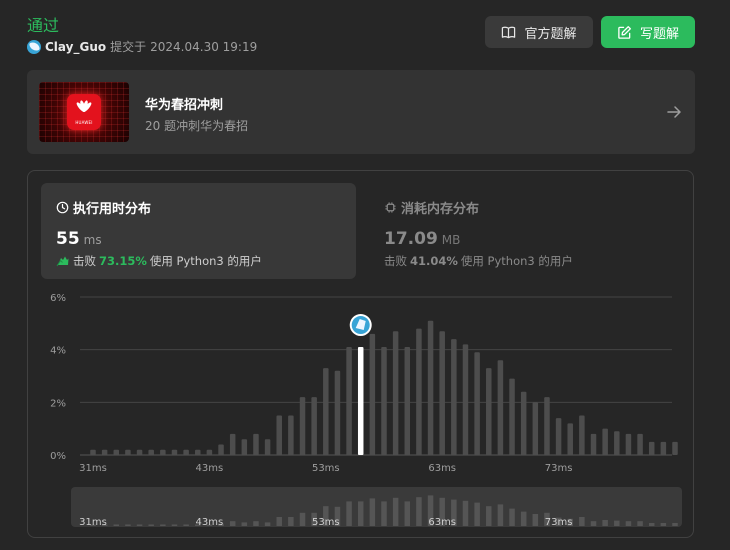 This screenshot has height=550, width=730. Describe the element at coordinates (509, 32) in the screenshot. I see `book-icon` at that location.